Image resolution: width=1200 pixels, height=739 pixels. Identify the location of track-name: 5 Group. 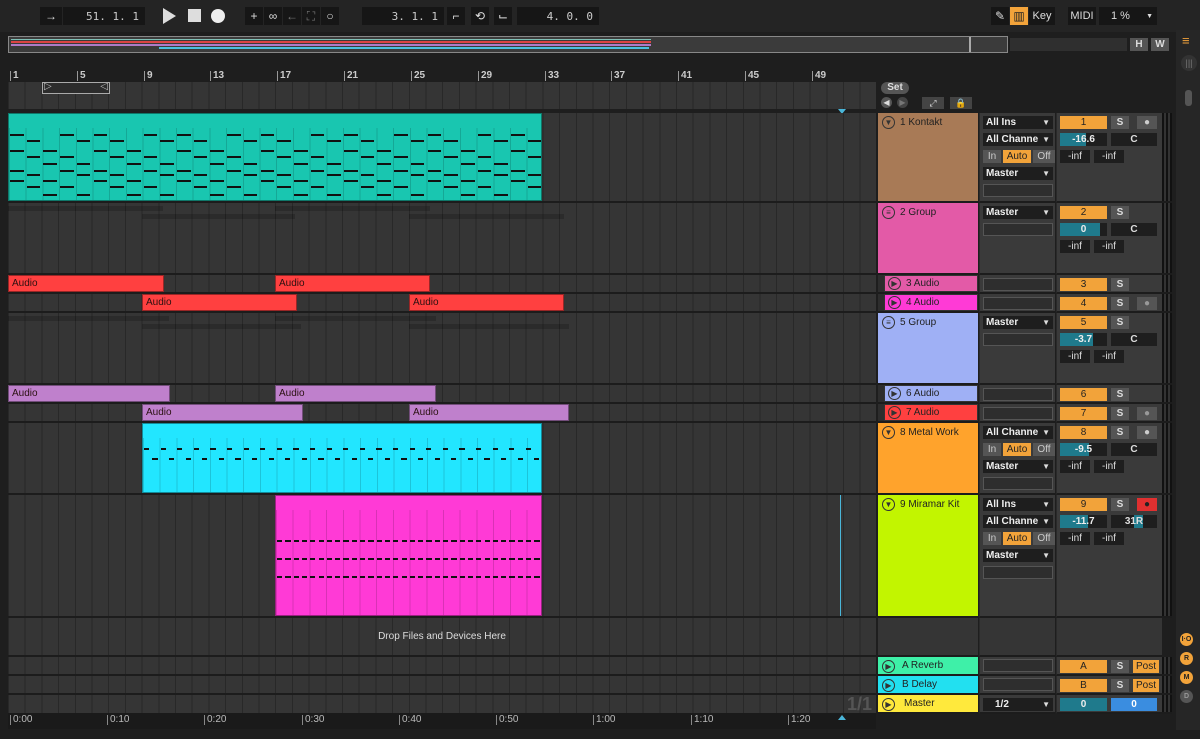
(918, 322).